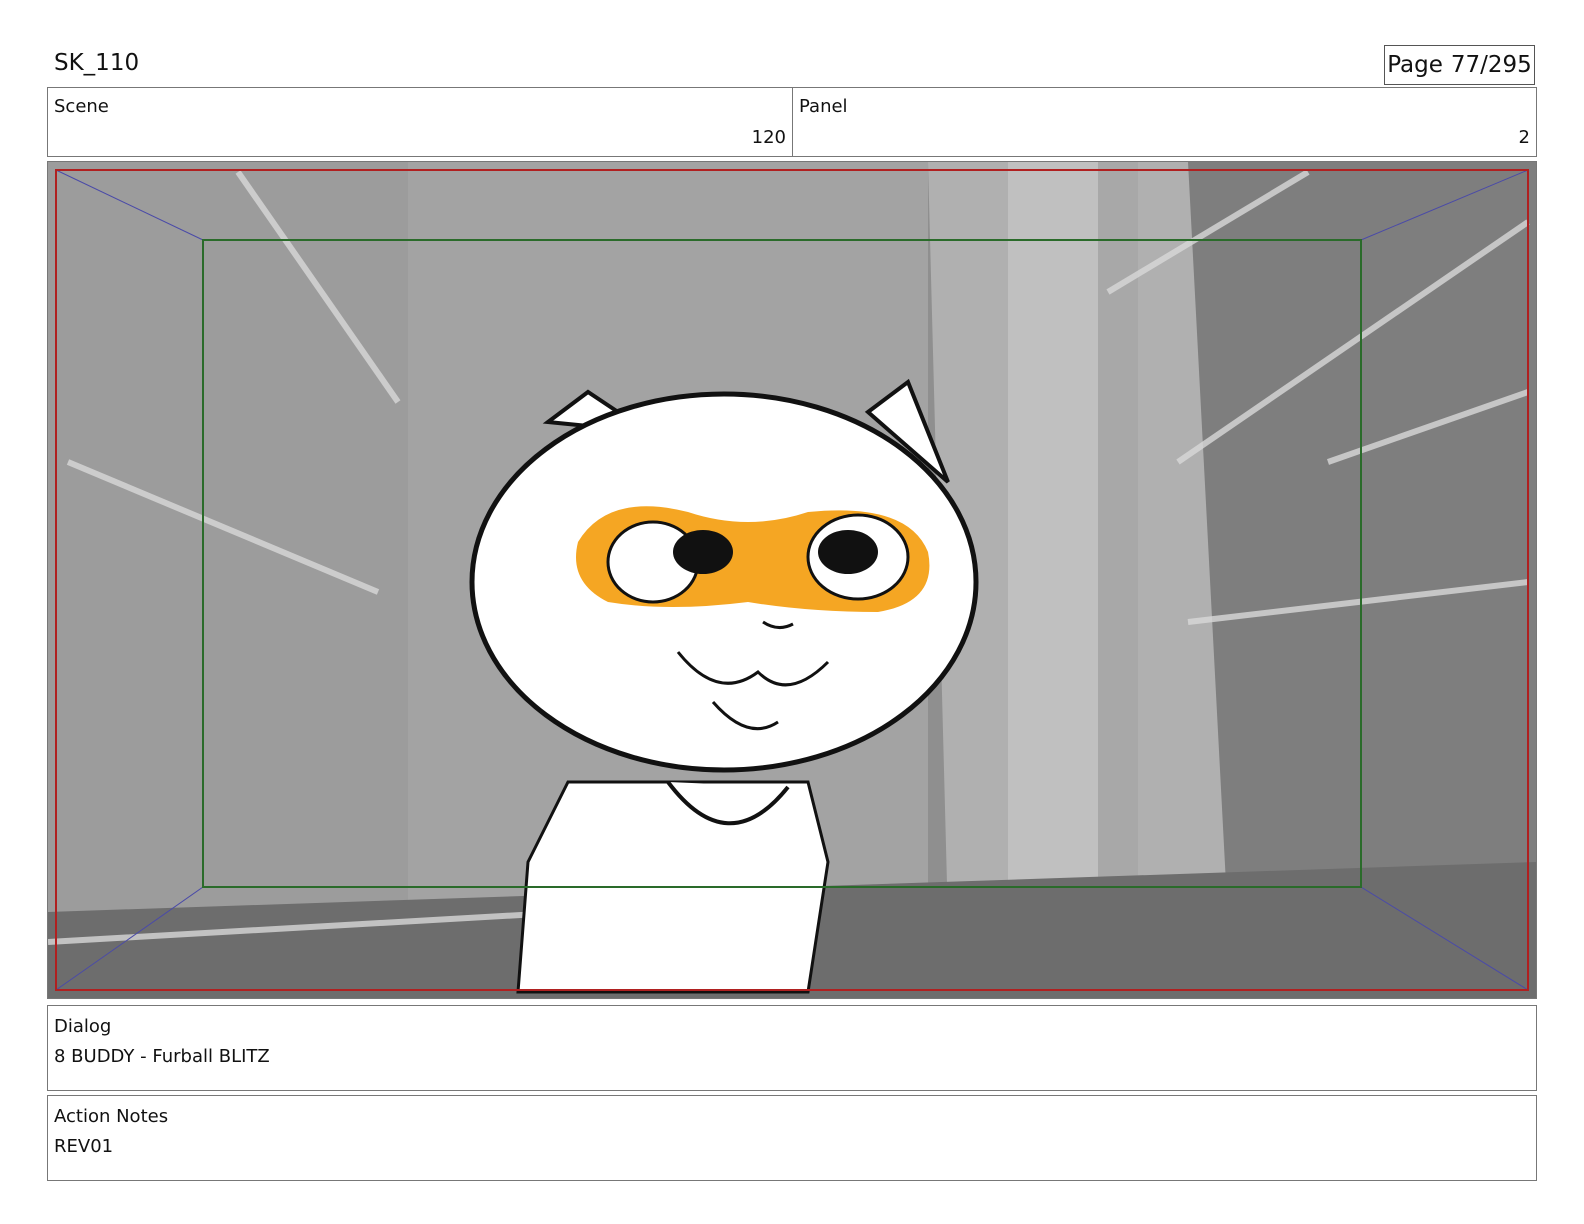 The width and height of the screenshot is (1584, 1224). What do you see at coordinates (1524, 137) in the screenshot?
I see `panel-number: 2` at bounding box center [1524, 137].